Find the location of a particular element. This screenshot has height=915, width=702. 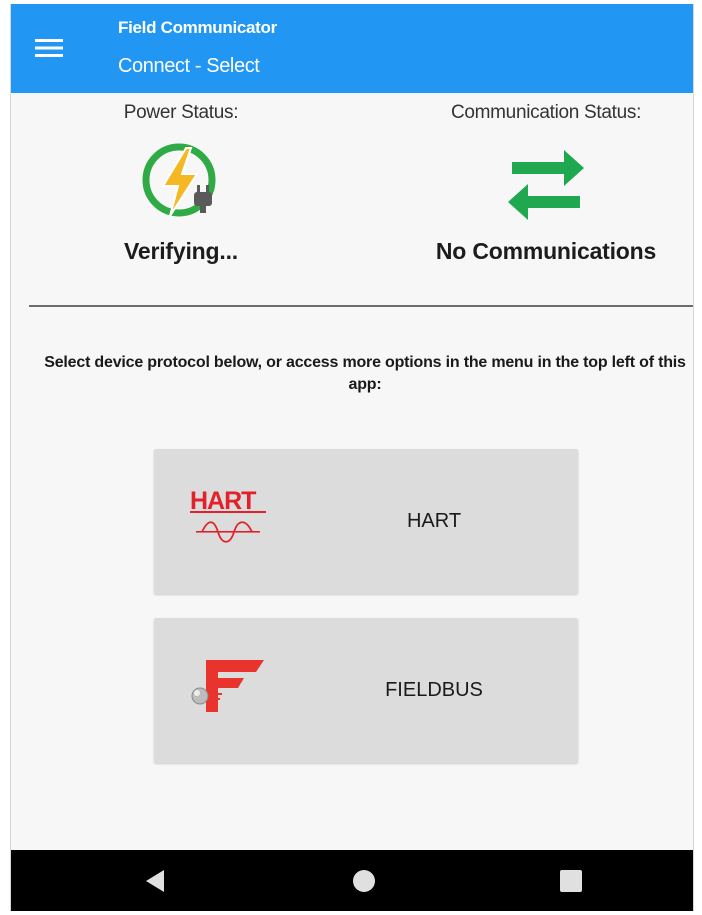

home-circle-icon is located at coordinates (364, 881).